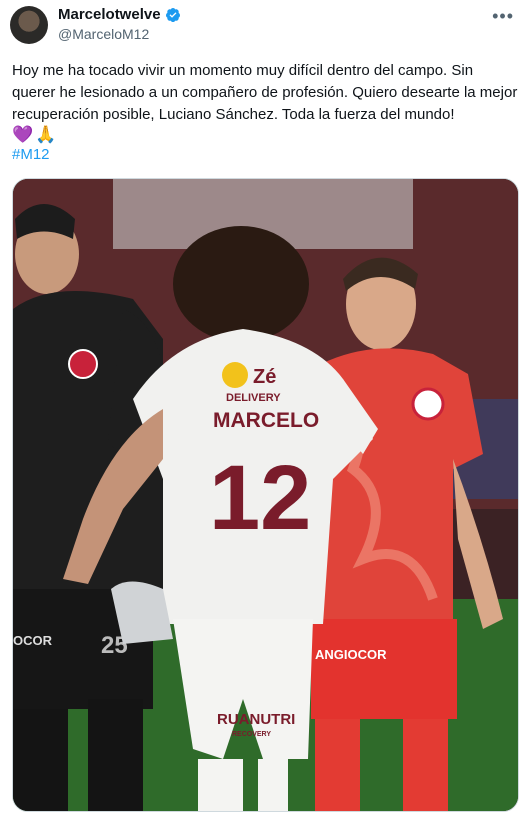  I want to click on red-shorts-sponsor: ANGIOCOR, so click(351, 654).